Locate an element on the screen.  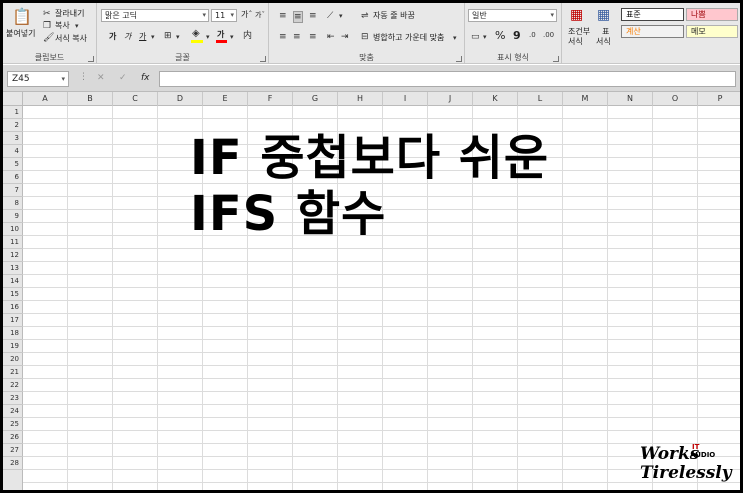
paste-icon: 📋 is located at coordinates (22, 17).